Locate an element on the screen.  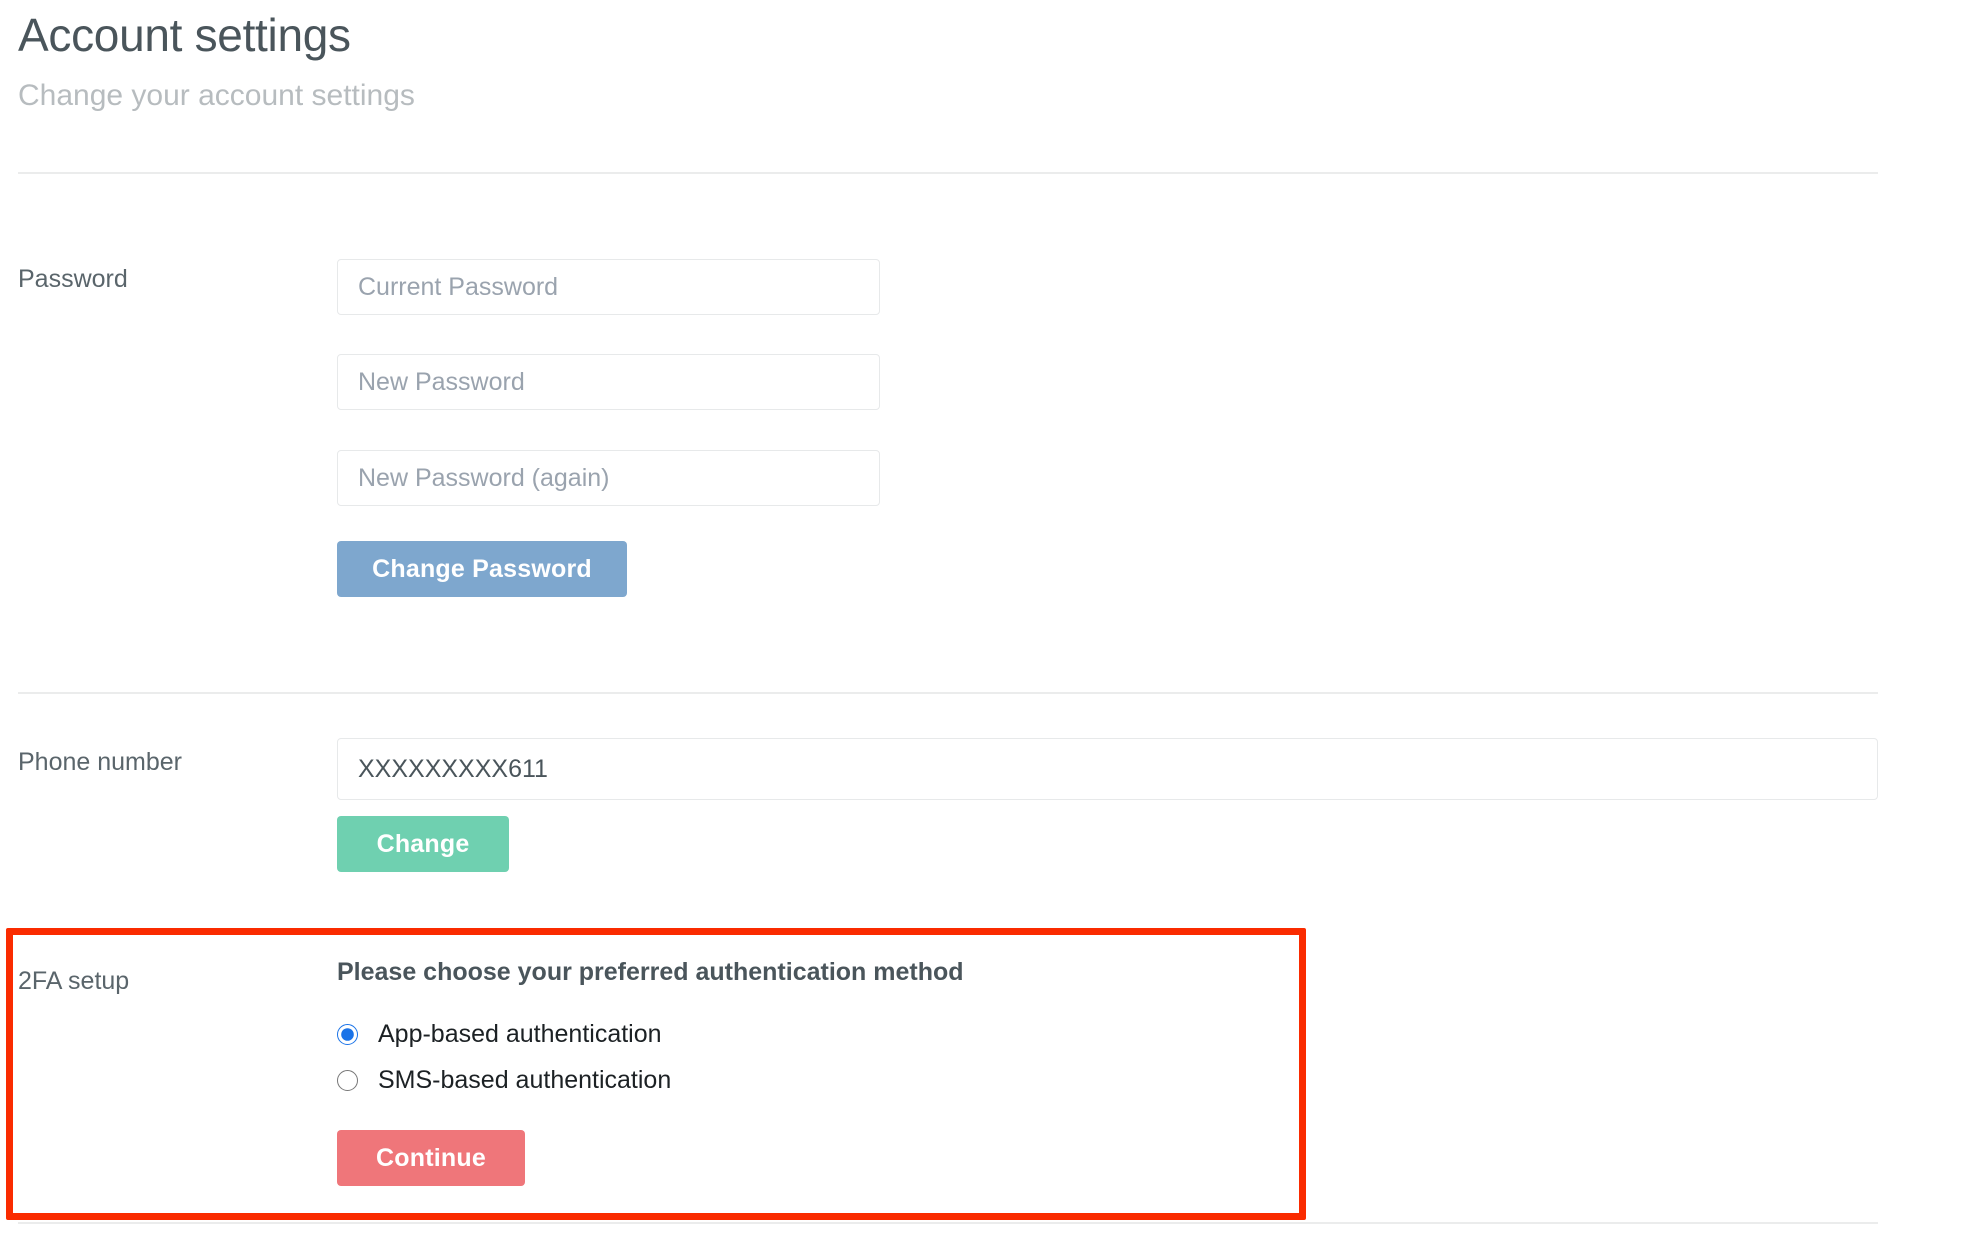
twofa-option-app: App-based authentication is located at coordinates (499, 1034).